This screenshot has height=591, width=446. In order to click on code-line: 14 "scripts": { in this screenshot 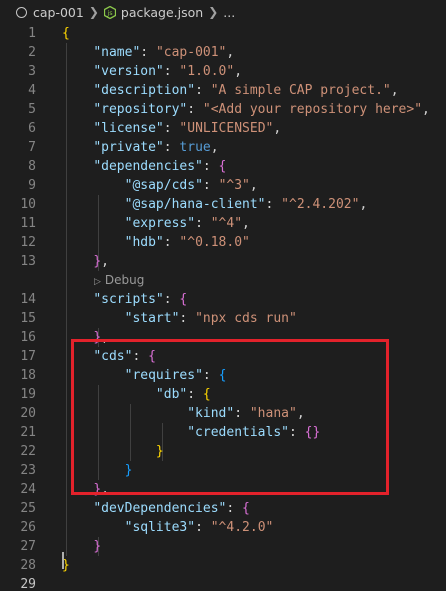, I will do `click(223, 299)`.